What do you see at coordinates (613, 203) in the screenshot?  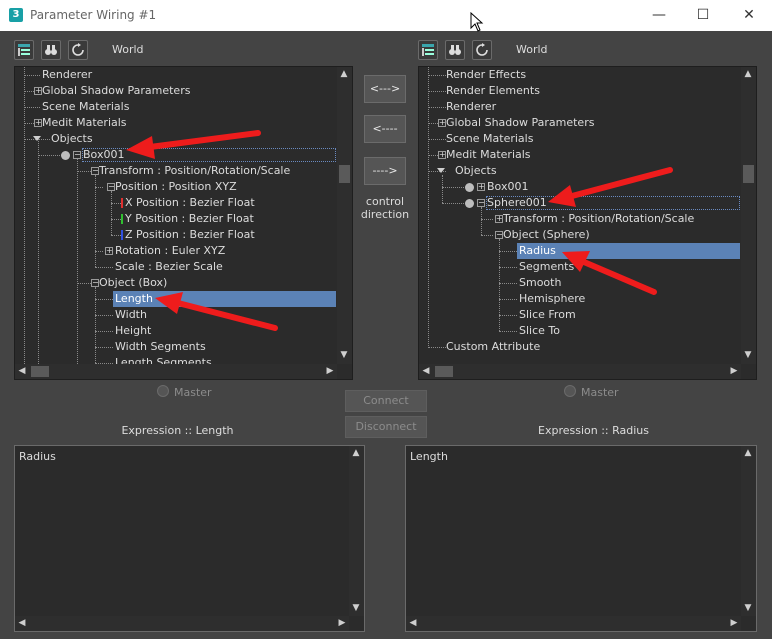 I see `tree-item-sphere001: Sphere001` at bounding box center [613, 203].